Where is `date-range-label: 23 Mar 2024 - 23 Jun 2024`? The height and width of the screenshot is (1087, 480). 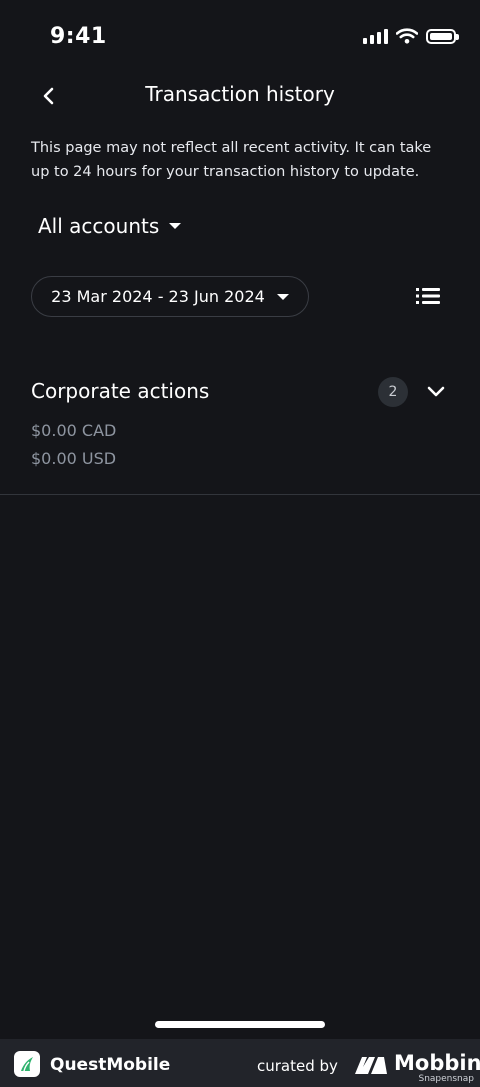 date-range-label: 23 Mar 2024 - 23 Jun 2024 is located at coordinates (158, 296).